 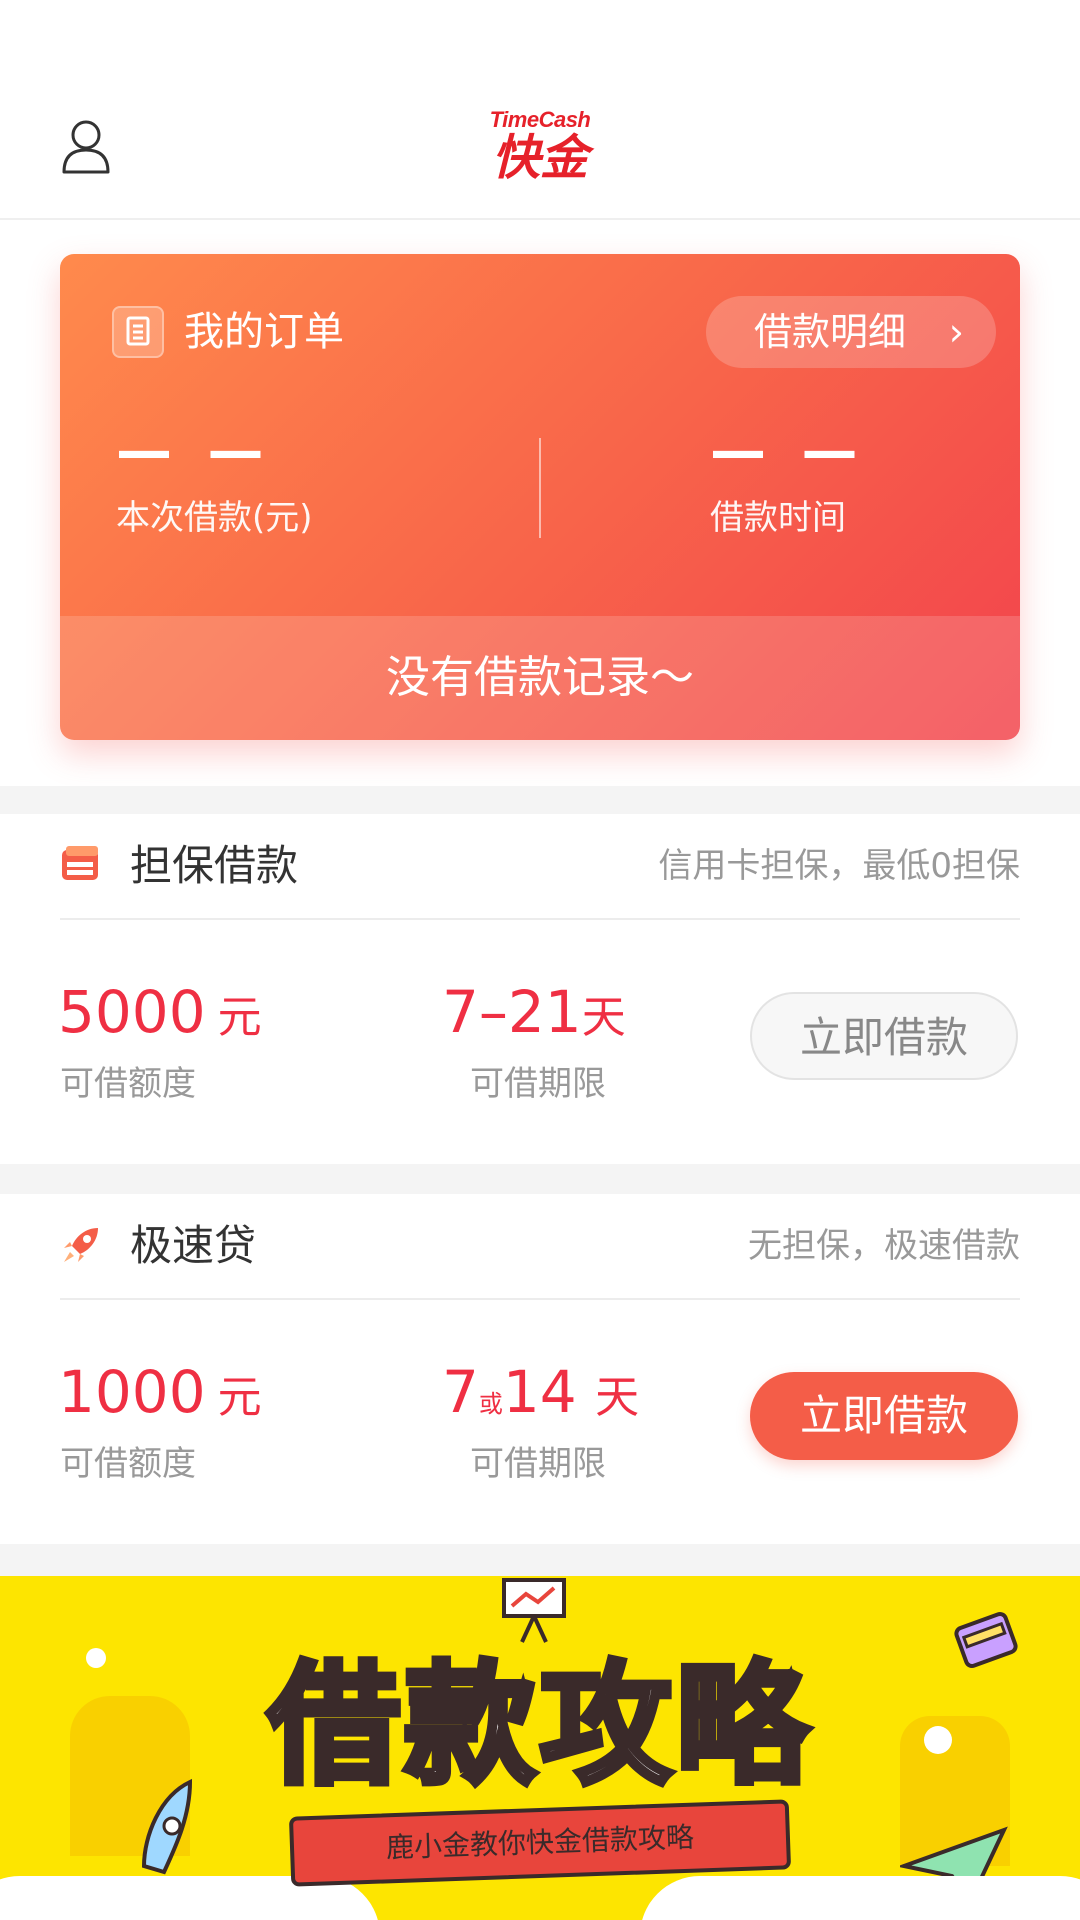 What do you see at coordinates (534, 1613) in the screenshot?
I see `easel-icon` at bounding box center [534, 1613].